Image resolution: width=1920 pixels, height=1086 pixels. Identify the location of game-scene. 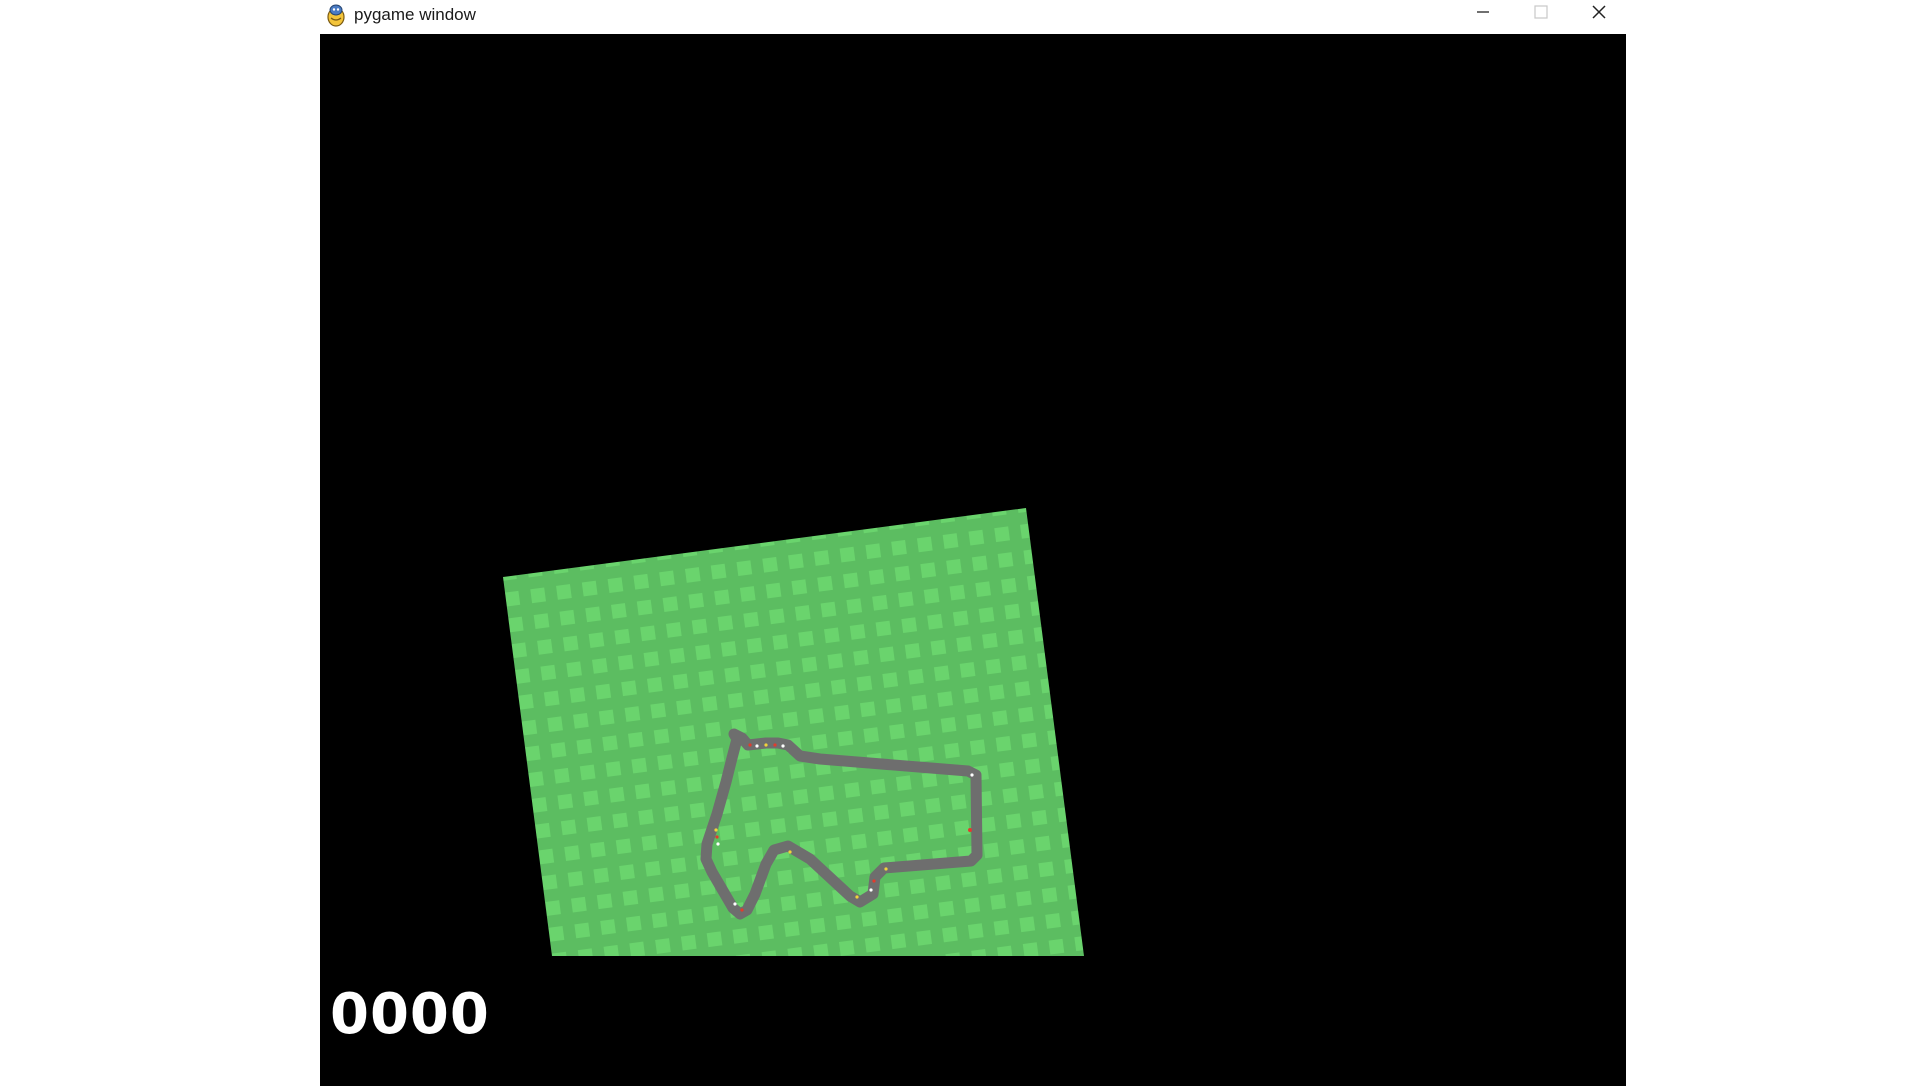
(793, 732).